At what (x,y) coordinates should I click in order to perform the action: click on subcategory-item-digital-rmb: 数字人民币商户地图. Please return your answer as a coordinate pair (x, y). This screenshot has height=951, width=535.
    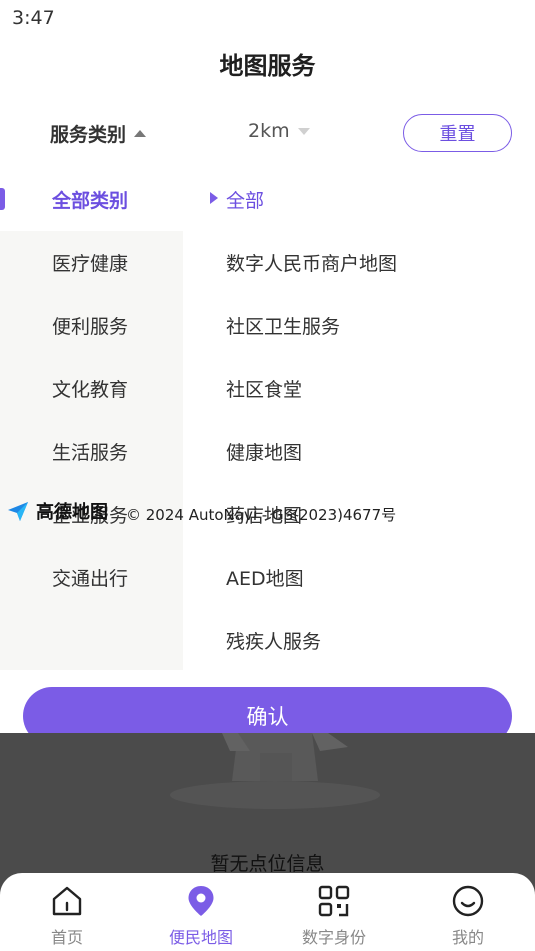
    Looking at the image, I should click on (359, 262).